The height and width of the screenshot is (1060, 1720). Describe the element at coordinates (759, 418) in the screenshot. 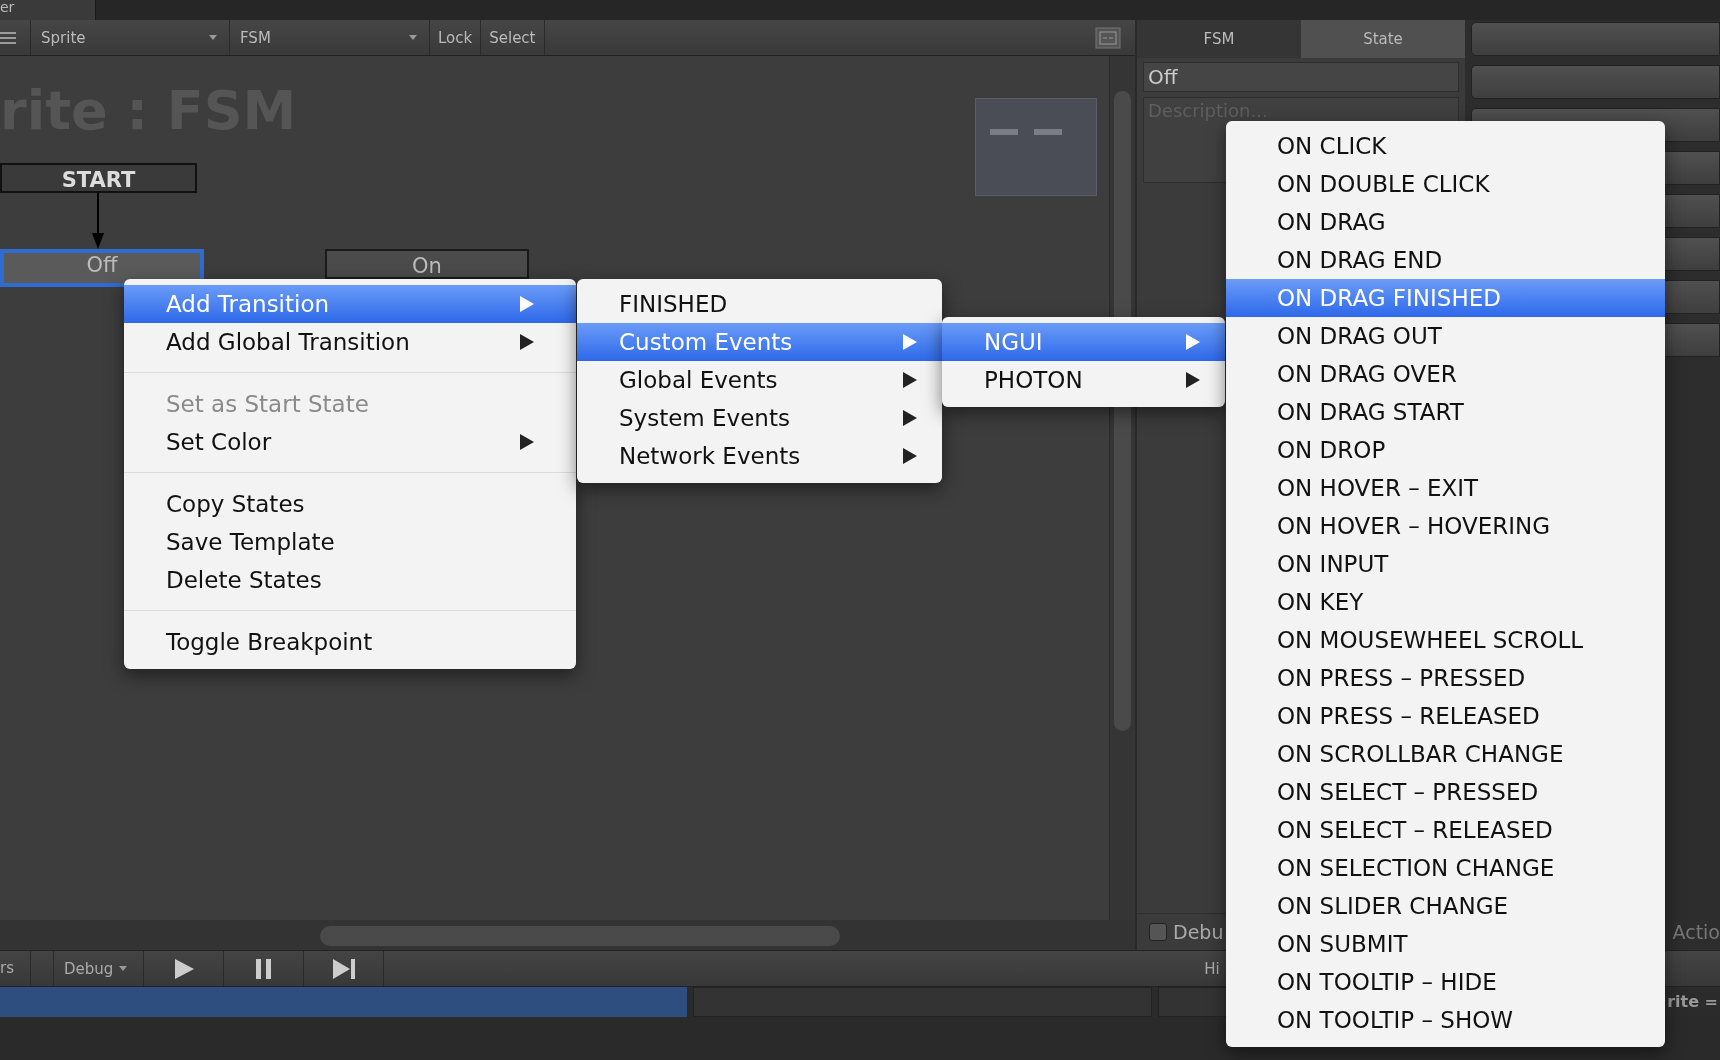

I see `menu-item: System Events` at that location.